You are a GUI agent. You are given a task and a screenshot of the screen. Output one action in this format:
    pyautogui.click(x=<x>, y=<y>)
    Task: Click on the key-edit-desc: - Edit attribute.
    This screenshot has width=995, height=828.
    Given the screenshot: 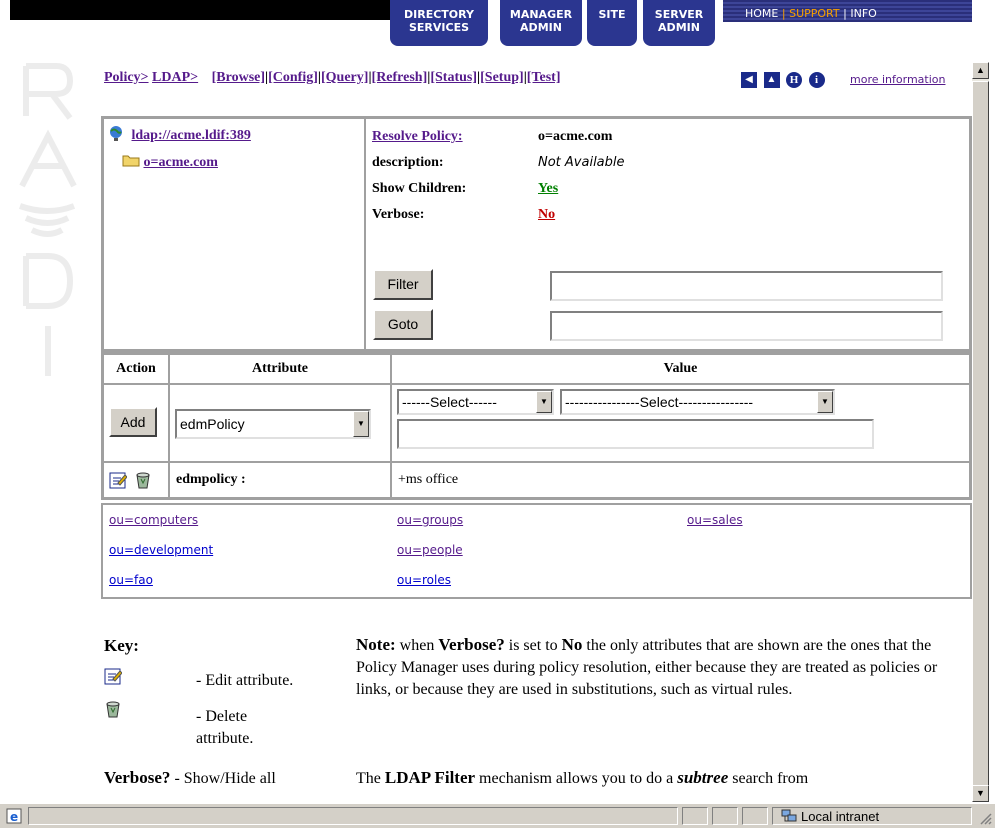 What is the action you would take?
    pyautogui.click(x=245, y=680)
    